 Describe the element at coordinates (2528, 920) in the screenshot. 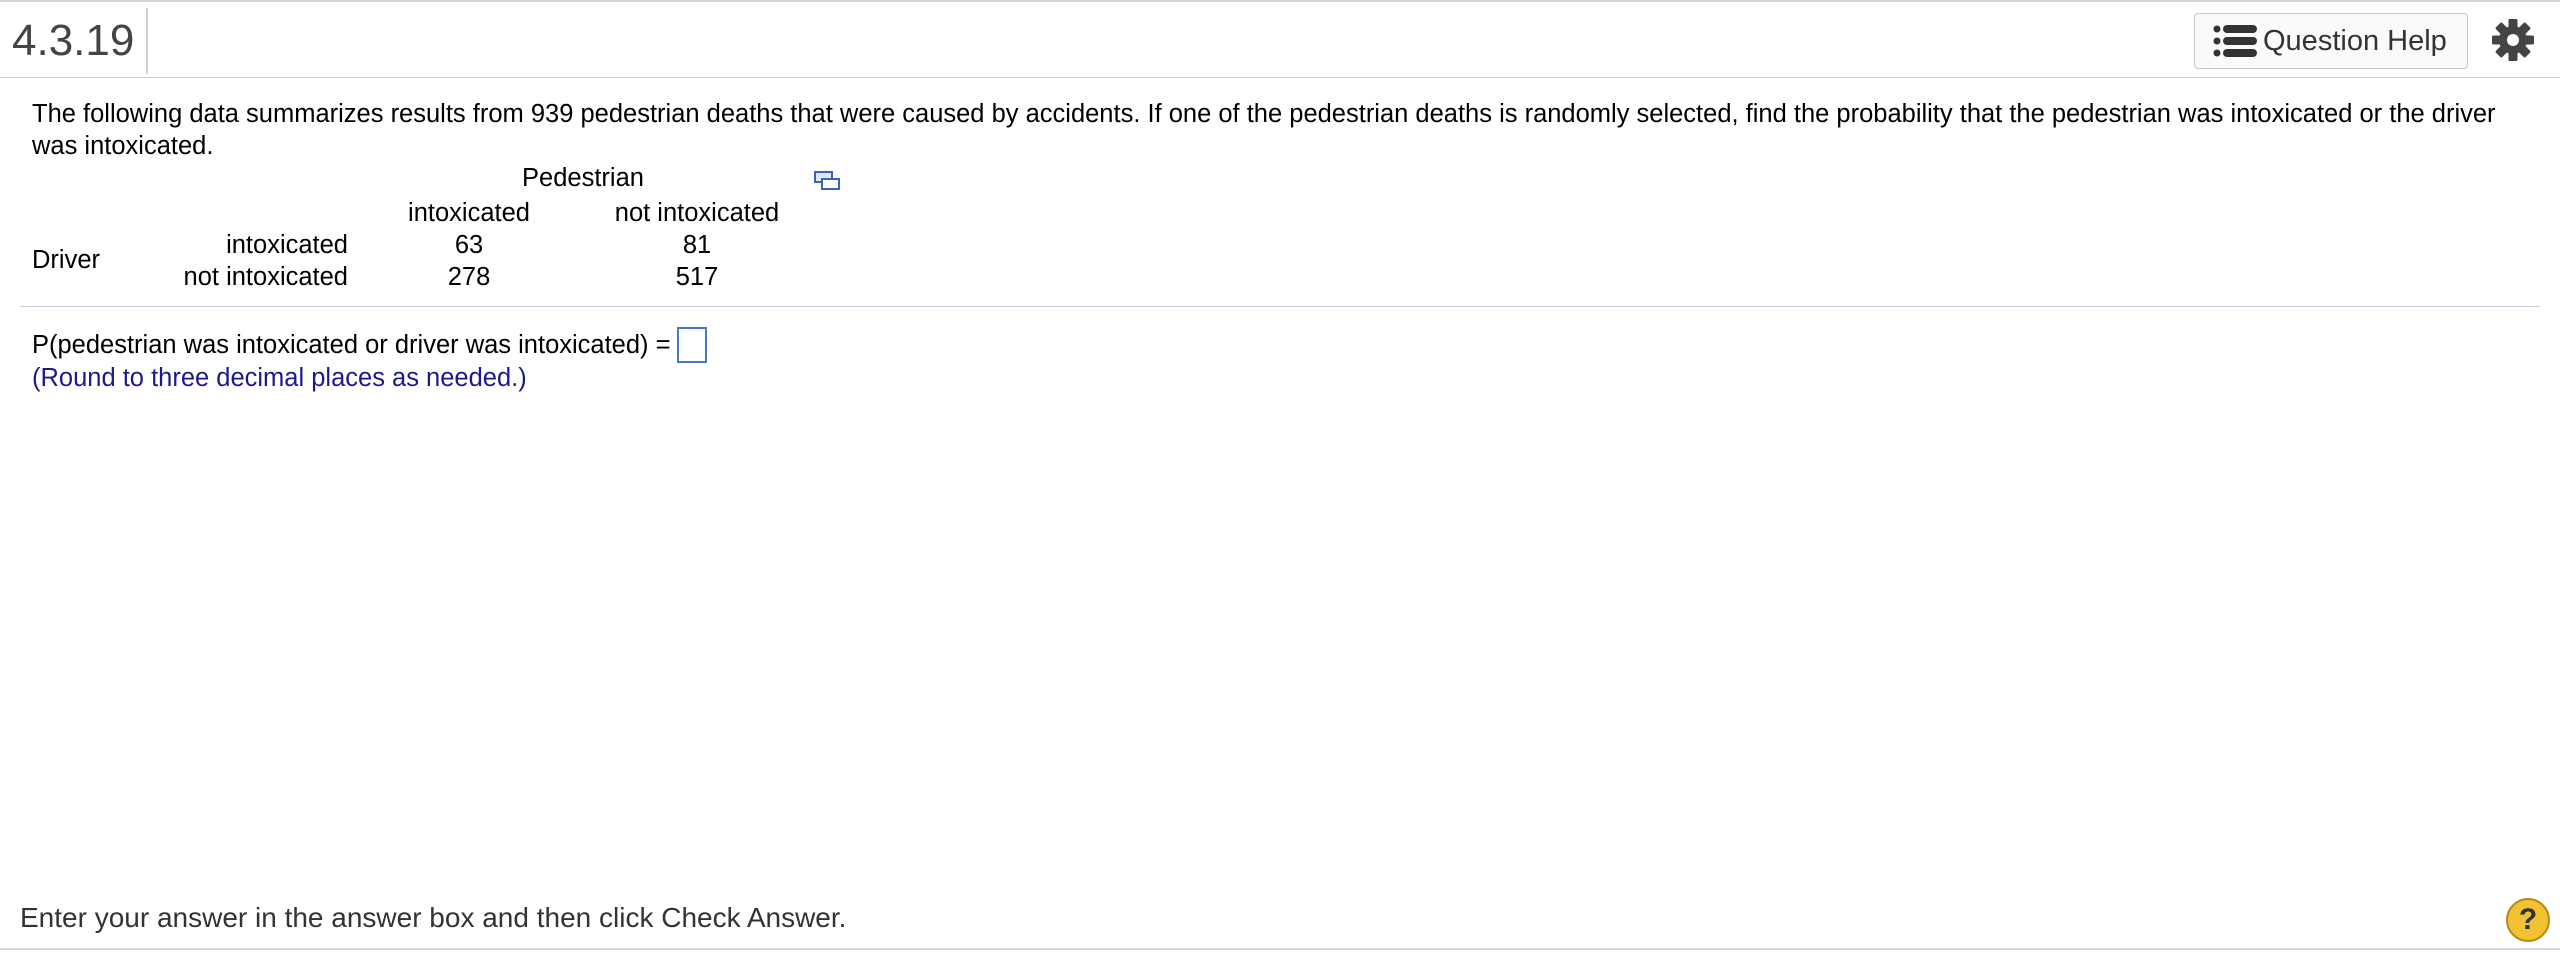

I see `help-icon: ?` at that location.